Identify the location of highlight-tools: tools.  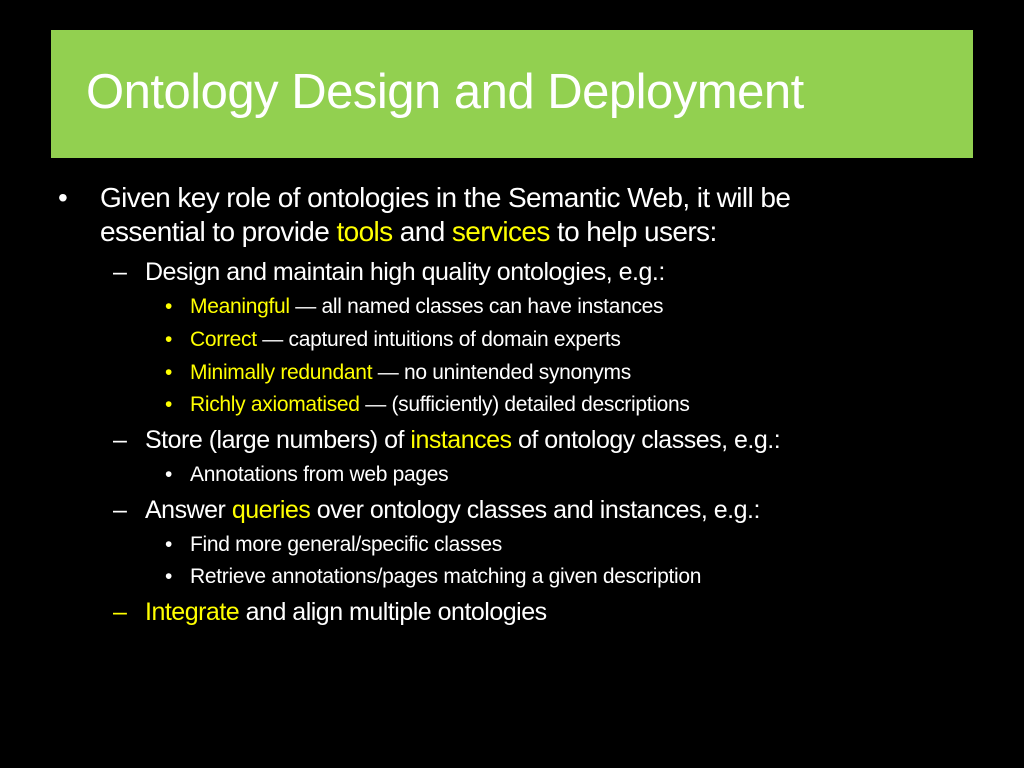
(364, 231).